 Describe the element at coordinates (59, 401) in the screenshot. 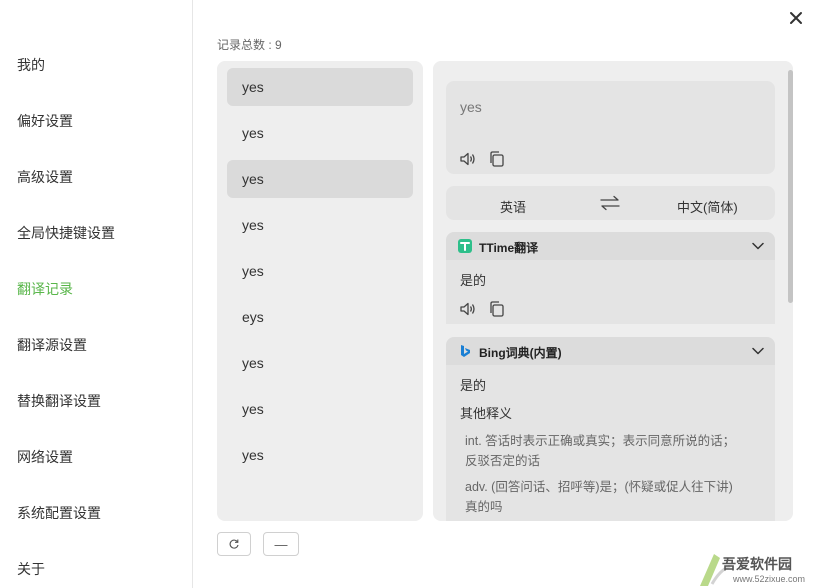

I see `sidebar-item-replace: 替换翻译设置` at that location.